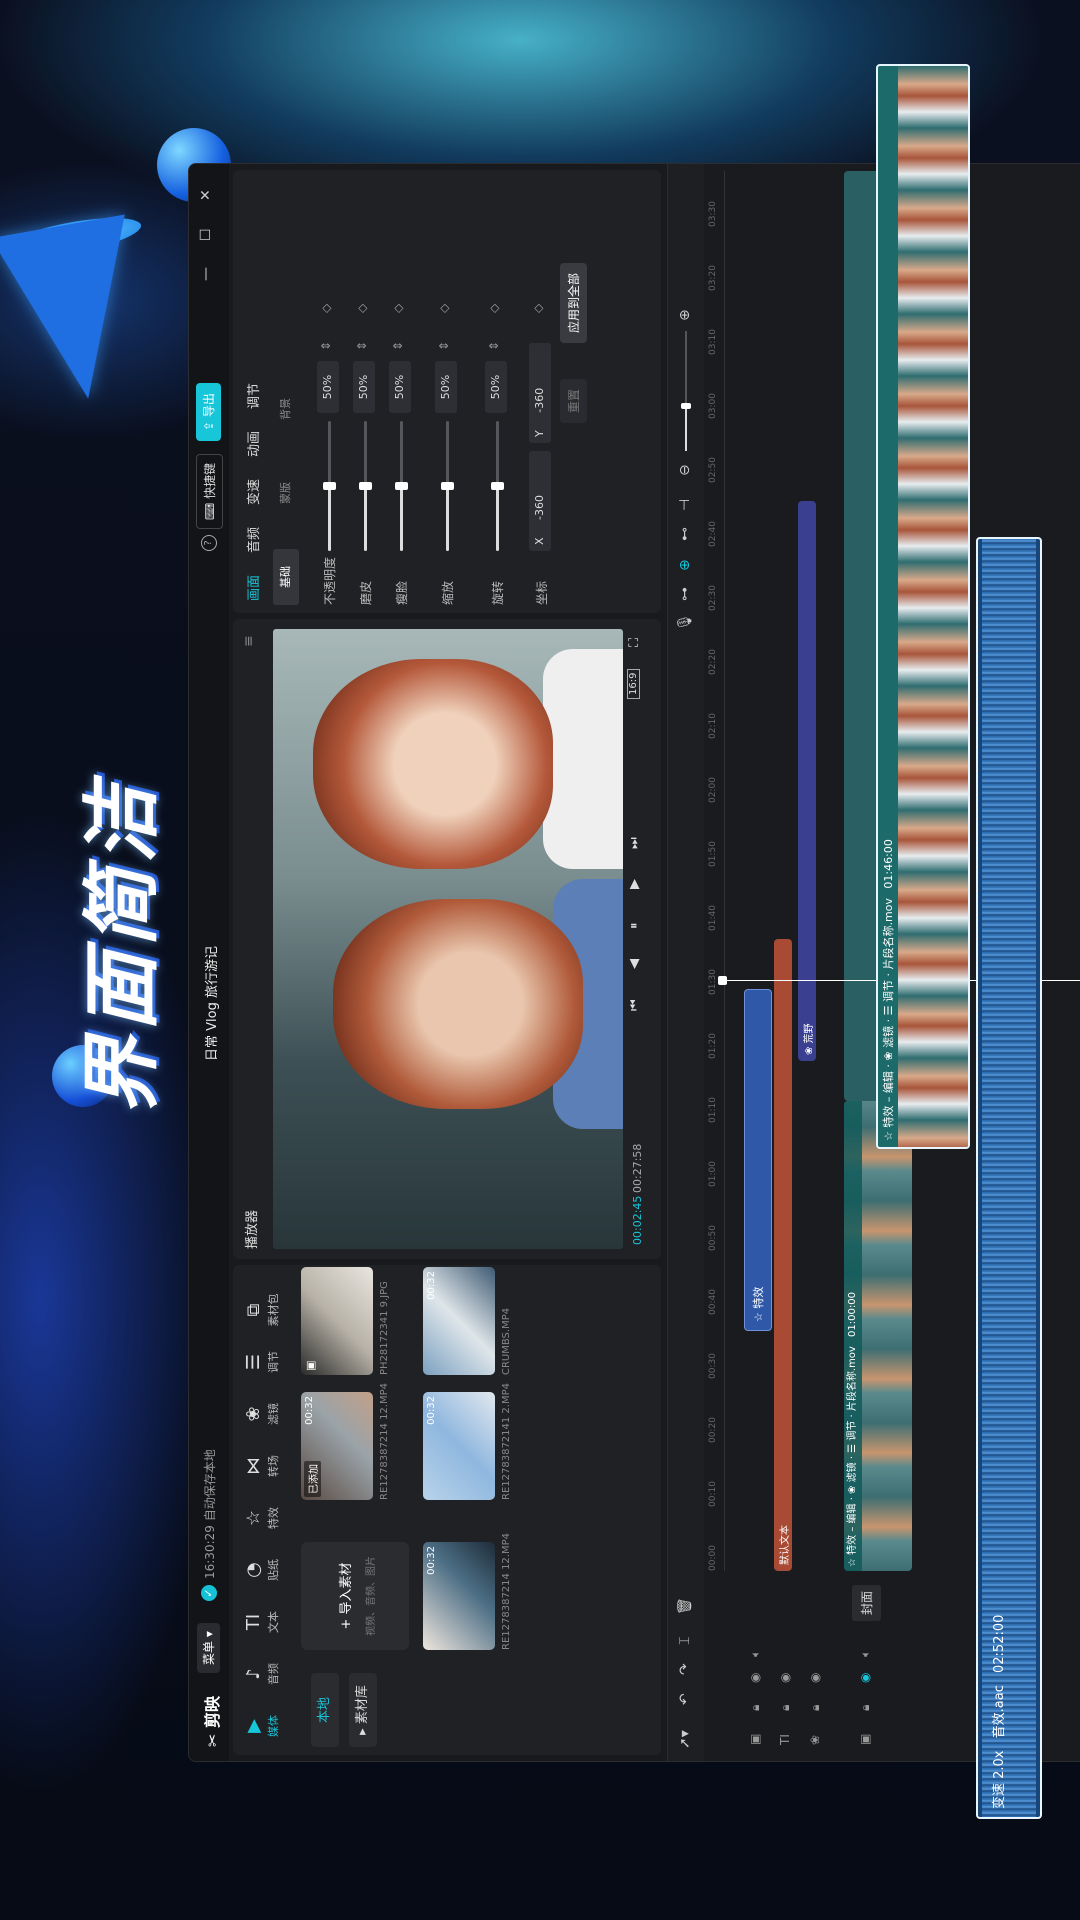 The width and height of the screenshot is (1080, 1920). I want to click on zoom-slider, so click(686, 391).